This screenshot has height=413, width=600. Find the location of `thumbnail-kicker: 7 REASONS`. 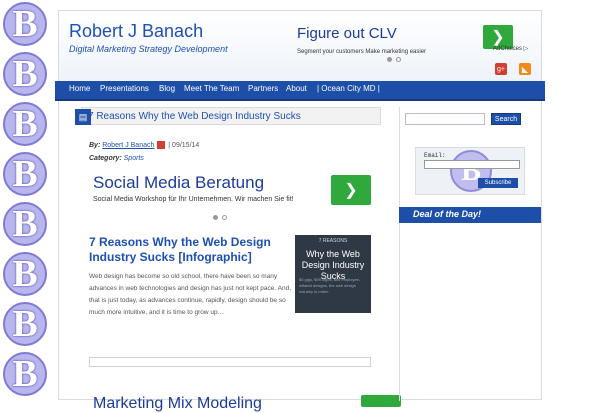

thumbnail-kicker: 7 REASONS is located at coordinates (333, 241).